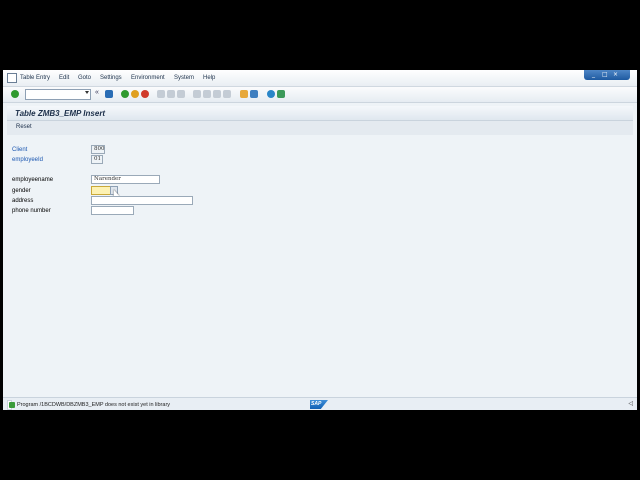  What do you see at coordinates (15, 94) in the screenshot?
I see `enter-icon` at bounding box center [15, 94].